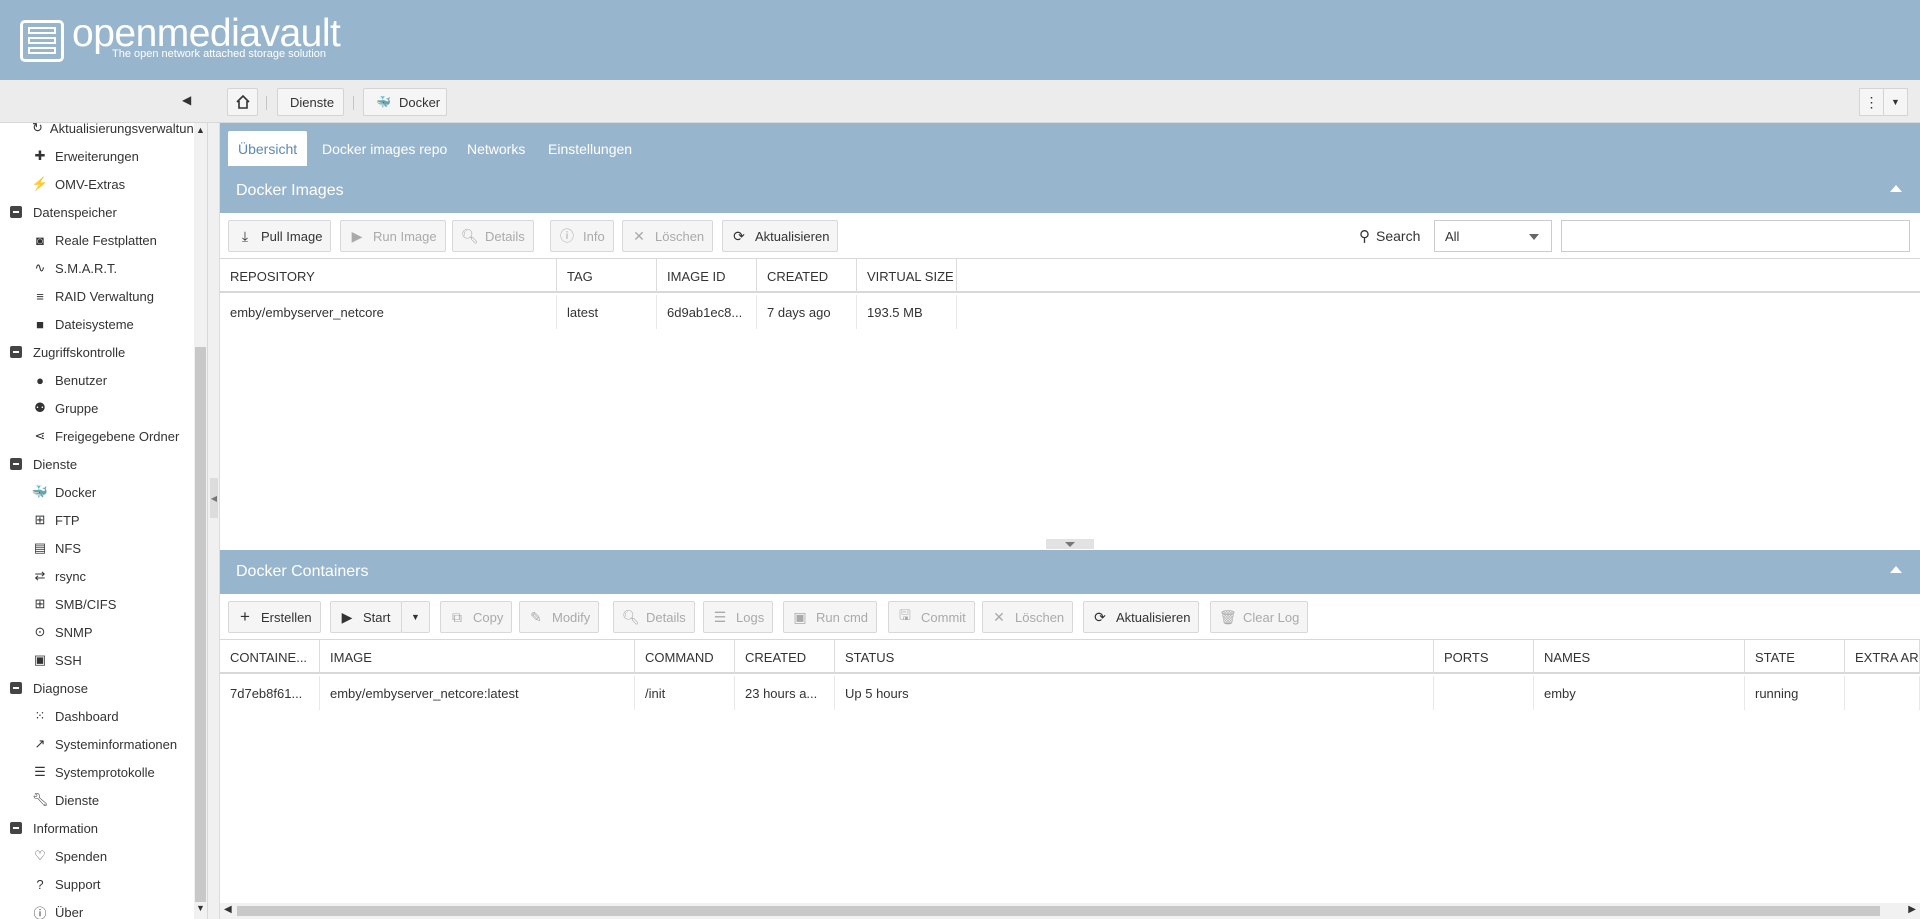  I want to click on sidebar-item-label: Diagnose, so click(60, 688).